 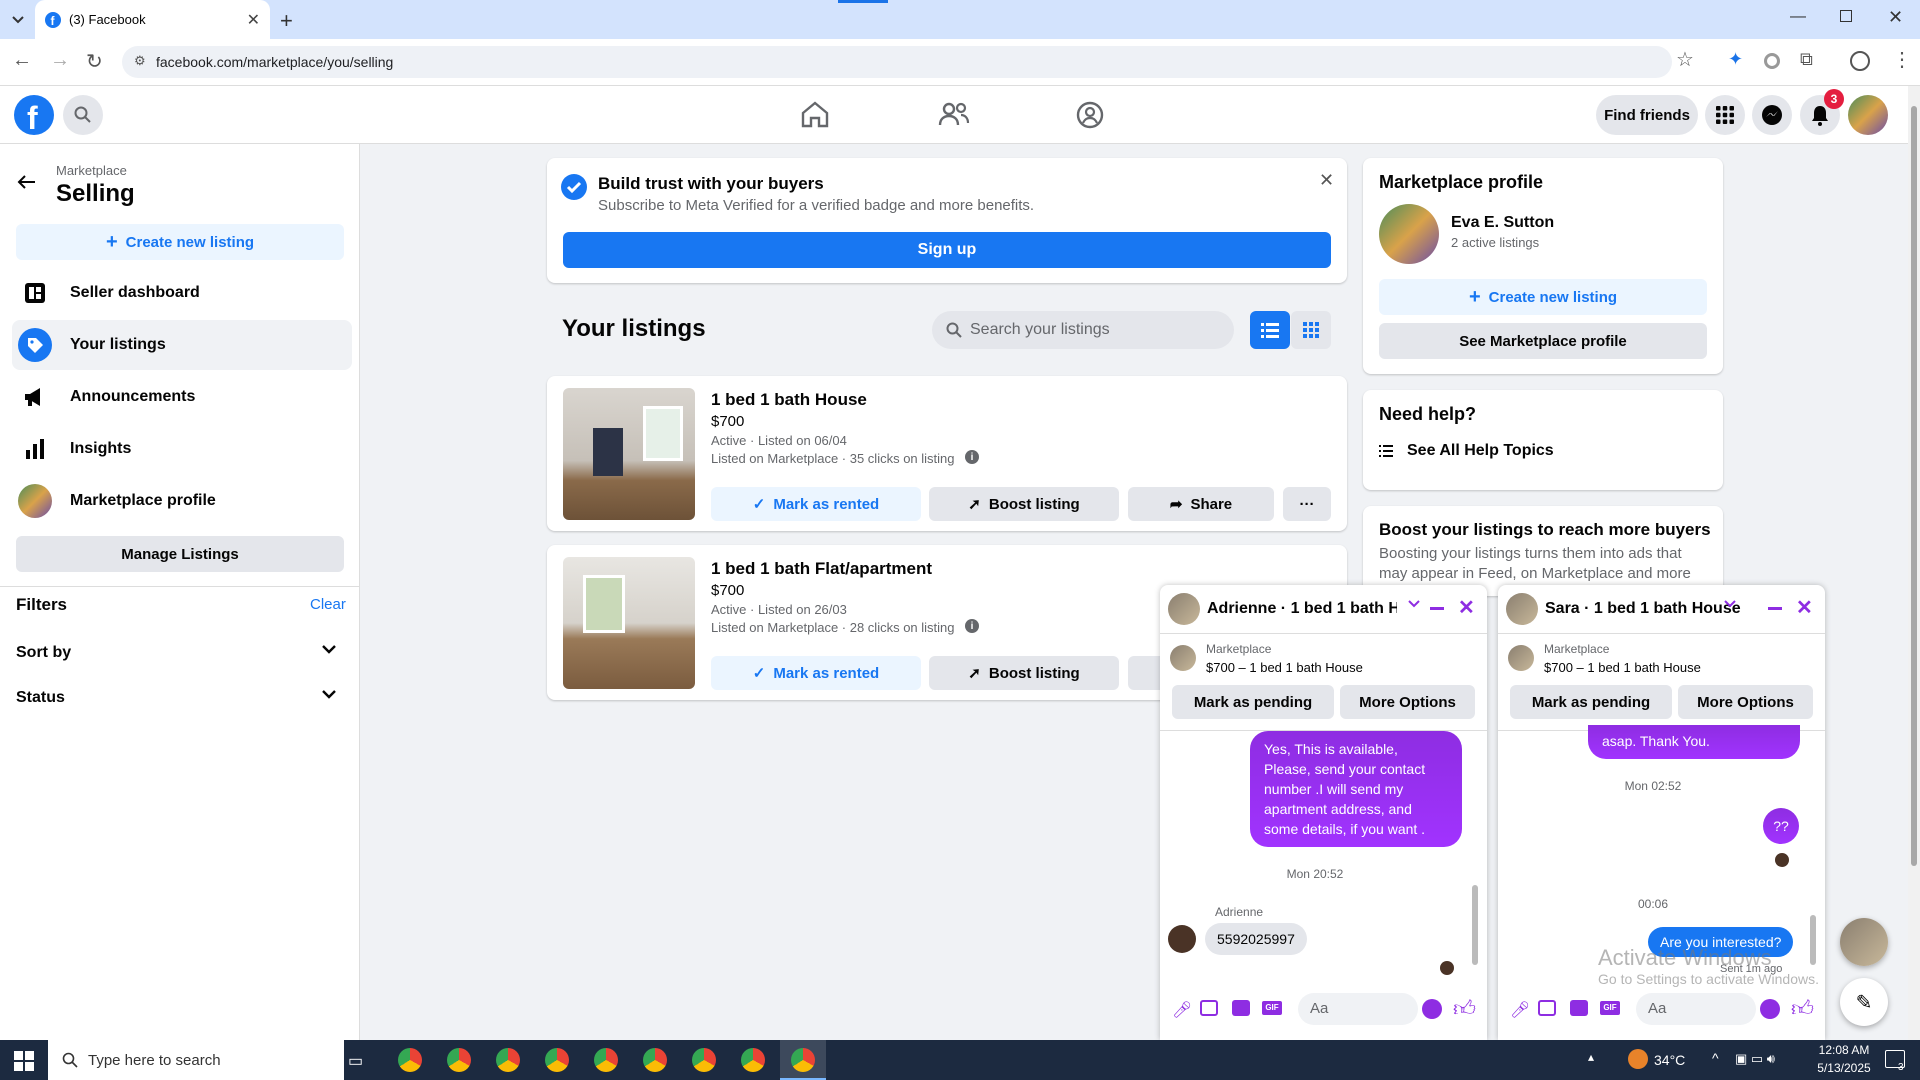 What do you see at coordinates (1755, 1059) in the screenshot?
I see `system-tray-icons: ▣ ▭ 🔊︎` at bounding box center [1755, 1059].